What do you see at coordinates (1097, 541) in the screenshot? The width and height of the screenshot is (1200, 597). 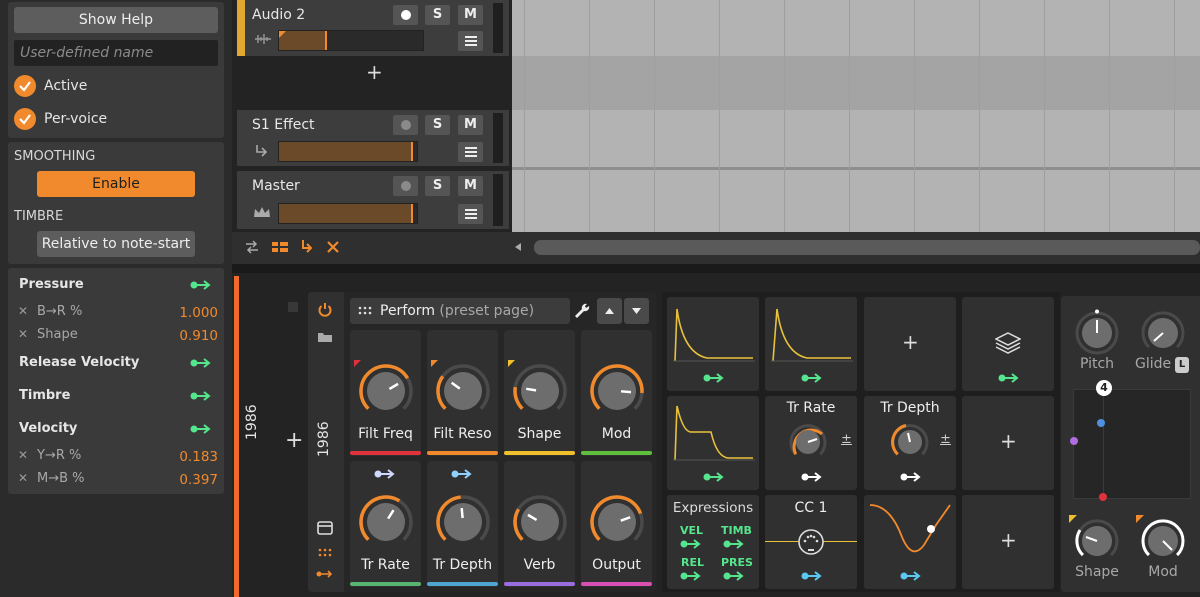 I see `shape-knob` at bounding box center [1097, 541].